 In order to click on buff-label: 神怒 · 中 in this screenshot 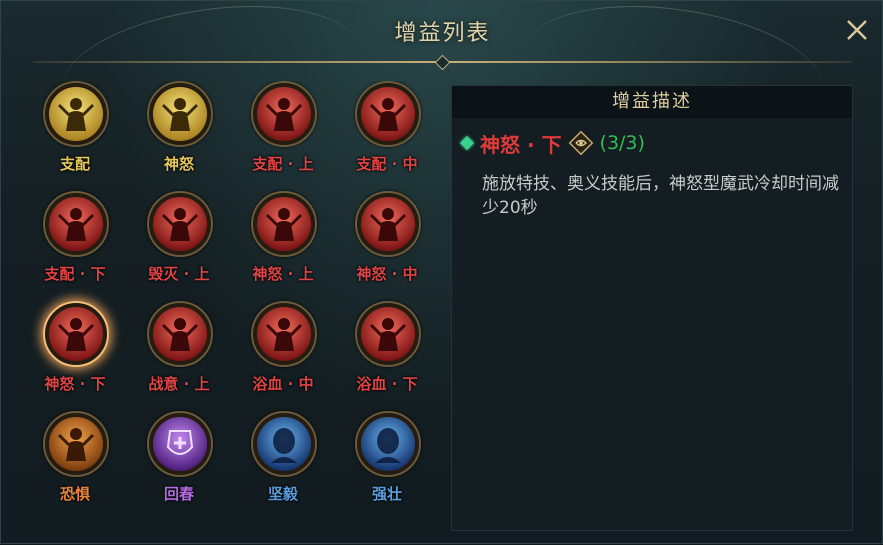, I will do `click(387, 274)`.